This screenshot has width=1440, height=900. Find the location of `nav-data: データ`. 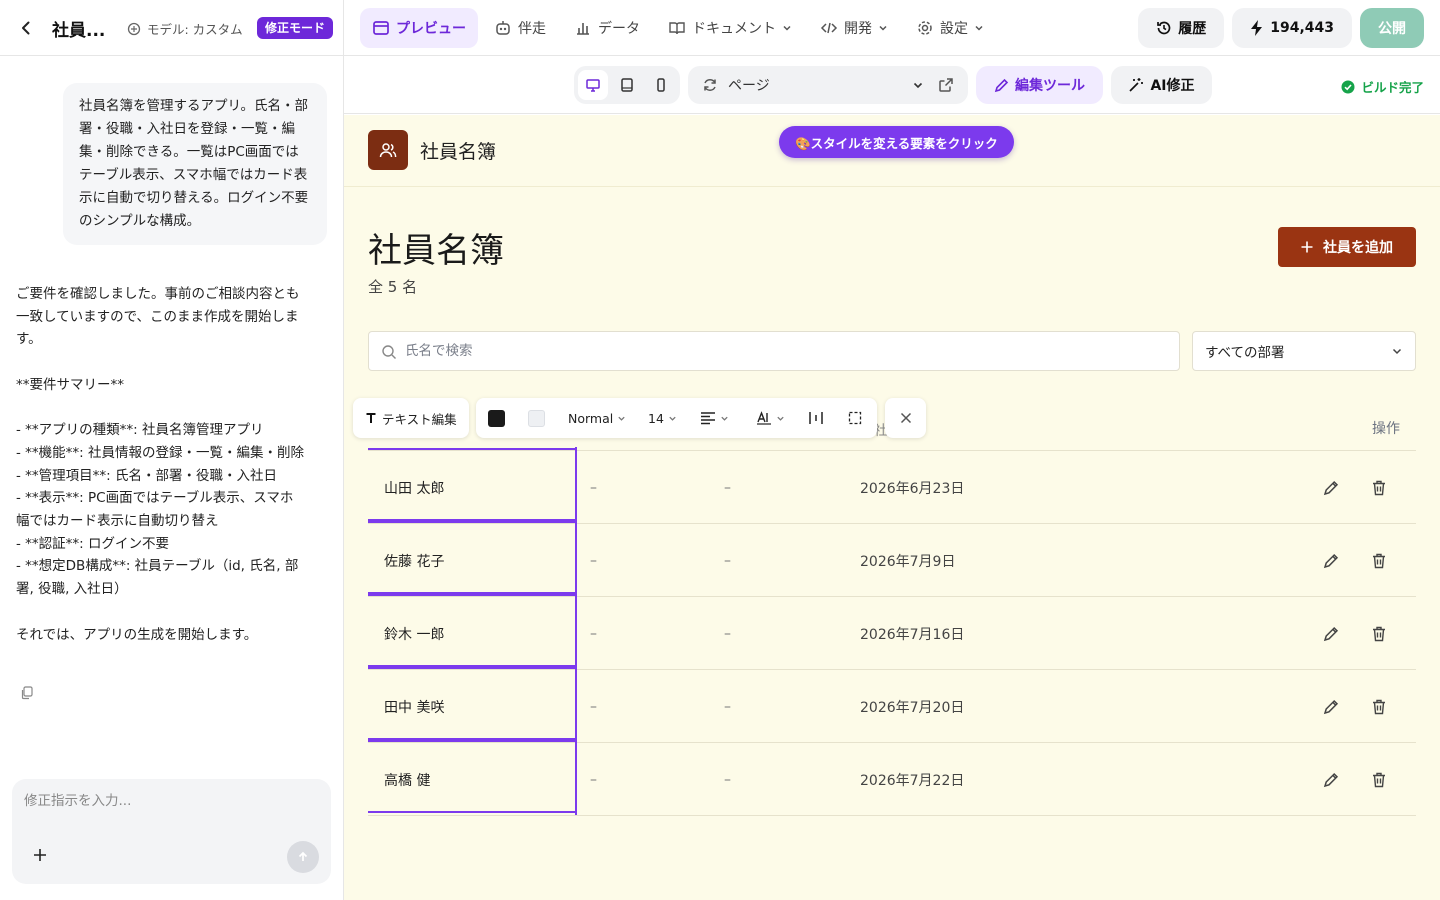

nav-data: データ is located at coordinates (607, 28).